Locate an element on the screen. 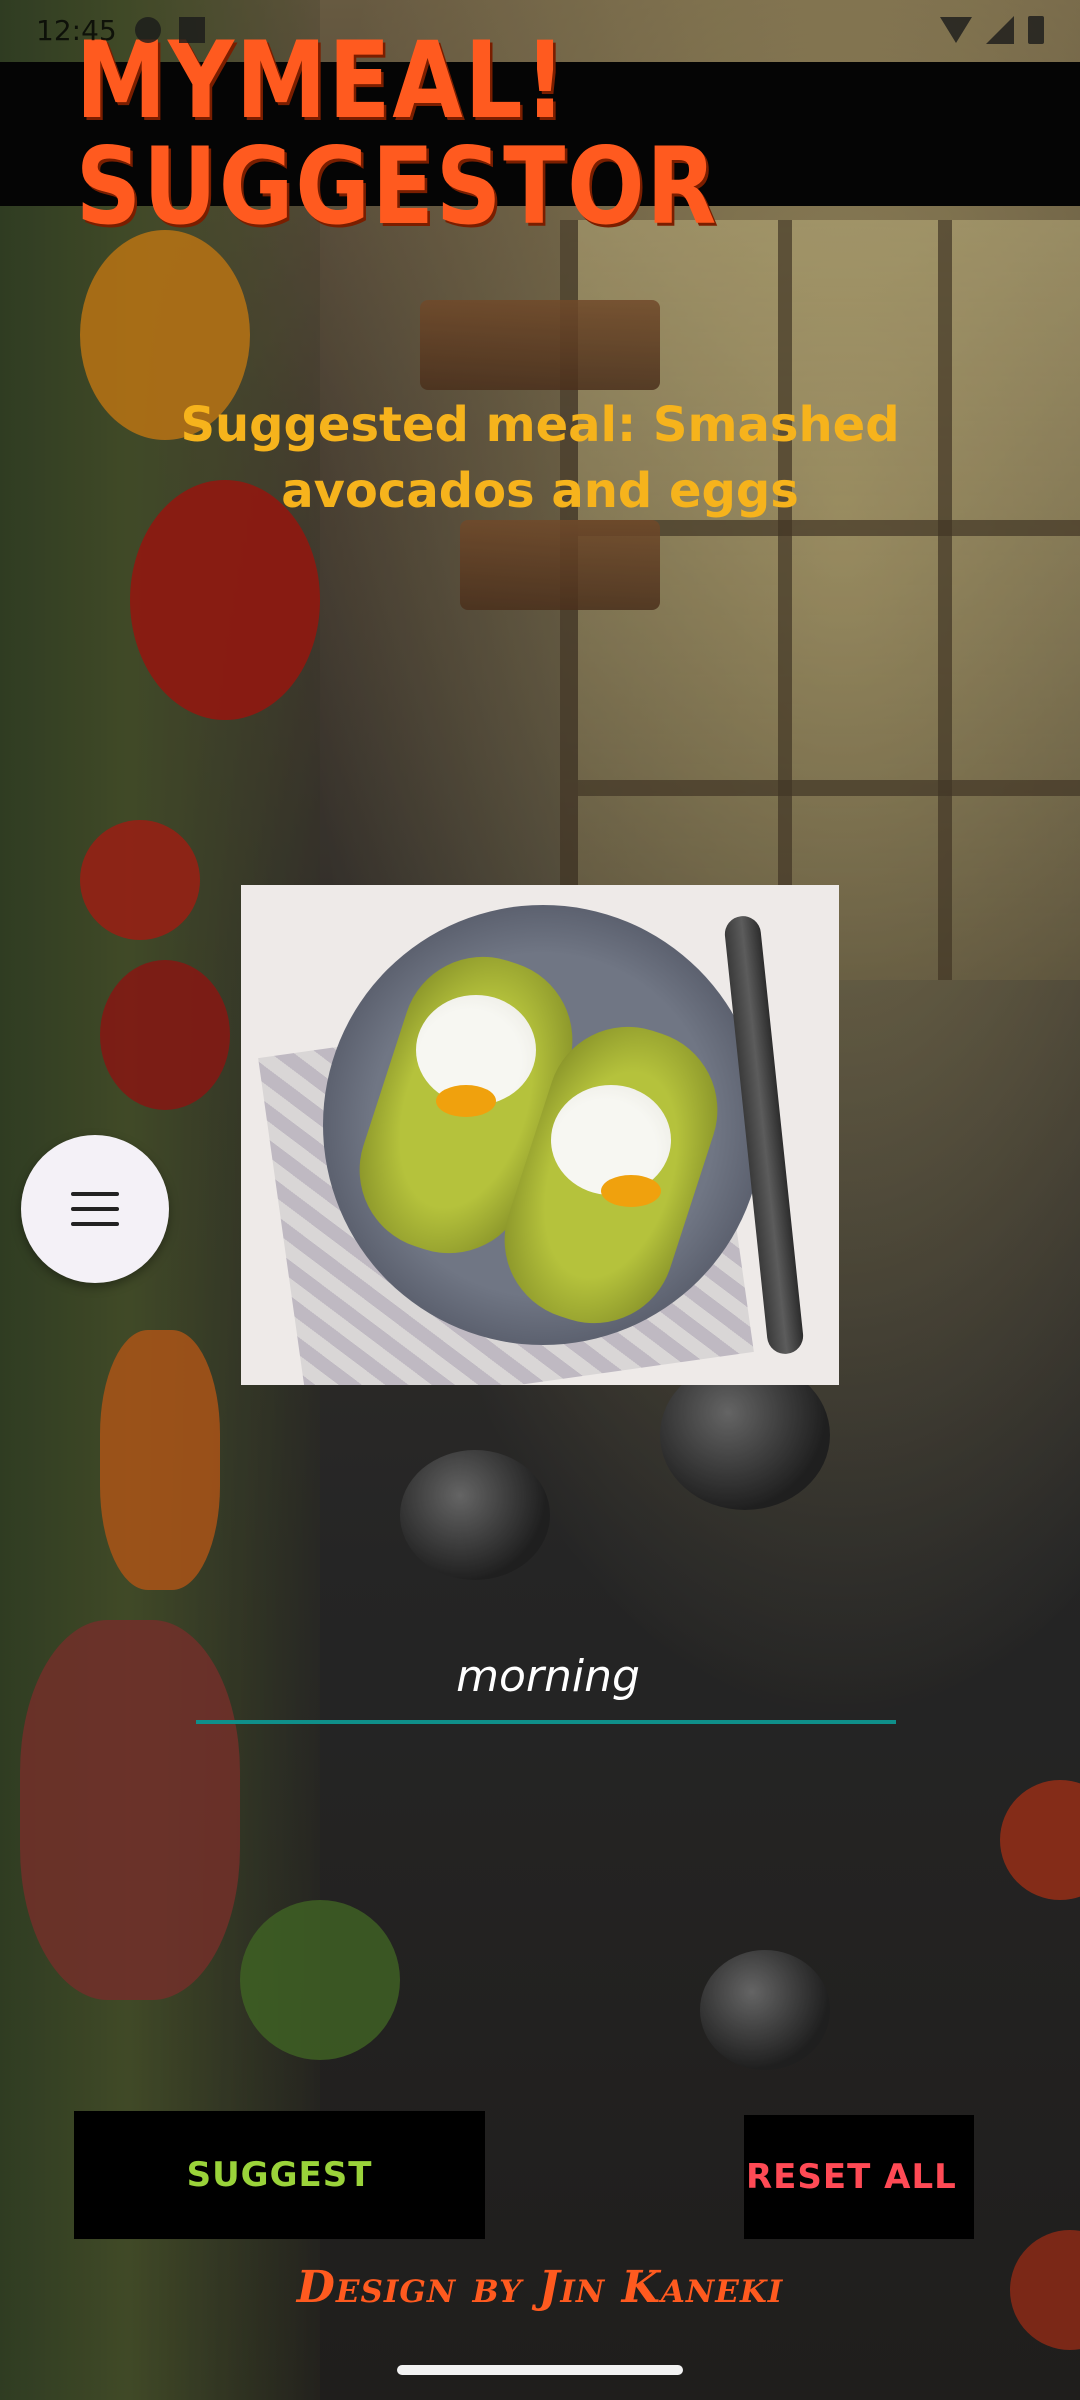  signal-icon is located at coordinates (1000, 30).